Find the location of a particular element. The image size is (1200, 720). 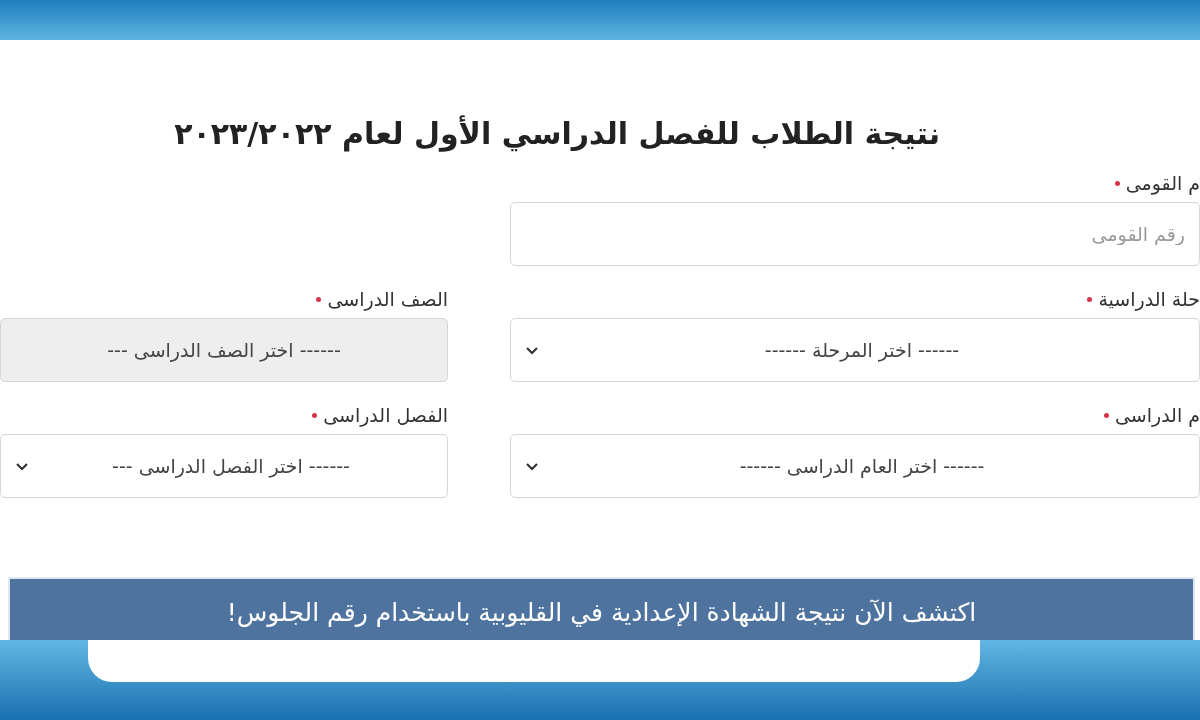

dropdown: ------ اختر العام الدراسى ------ is located at coordinates (855, 466).